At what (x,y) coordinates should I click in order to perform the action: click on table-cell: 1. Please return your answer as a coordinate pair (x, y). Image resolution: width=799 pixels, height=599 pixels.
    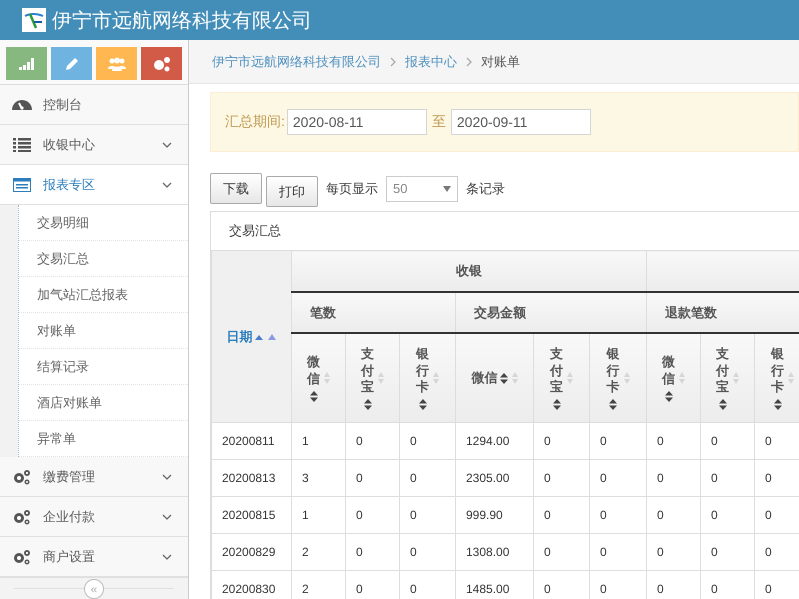
    Looking at the image, I should click on (319, 441).